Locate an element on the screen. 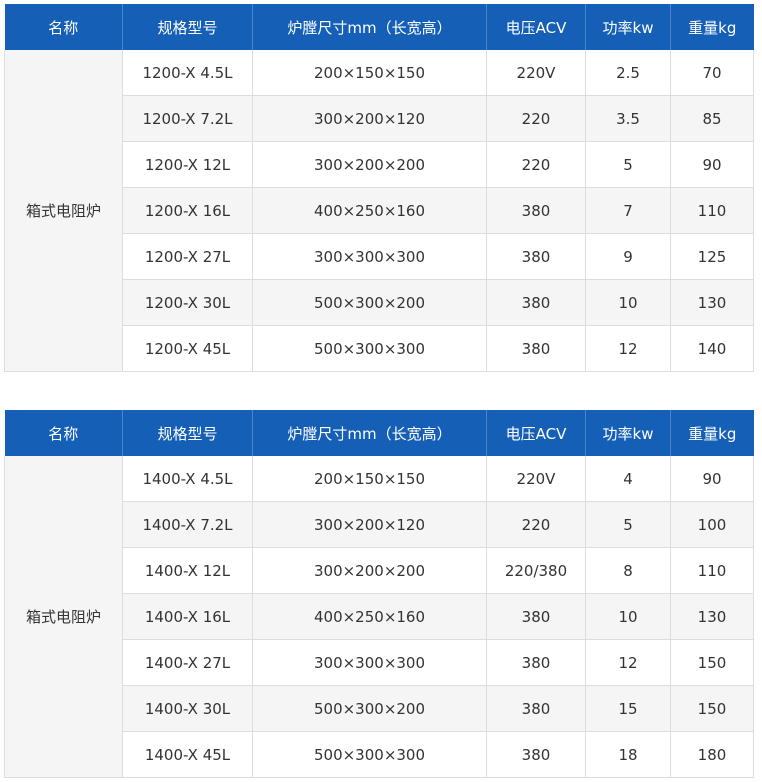 The height and width of the screenshot is (782, 762). voltage-cell: 220/380 is located at coordinates (536, 570).